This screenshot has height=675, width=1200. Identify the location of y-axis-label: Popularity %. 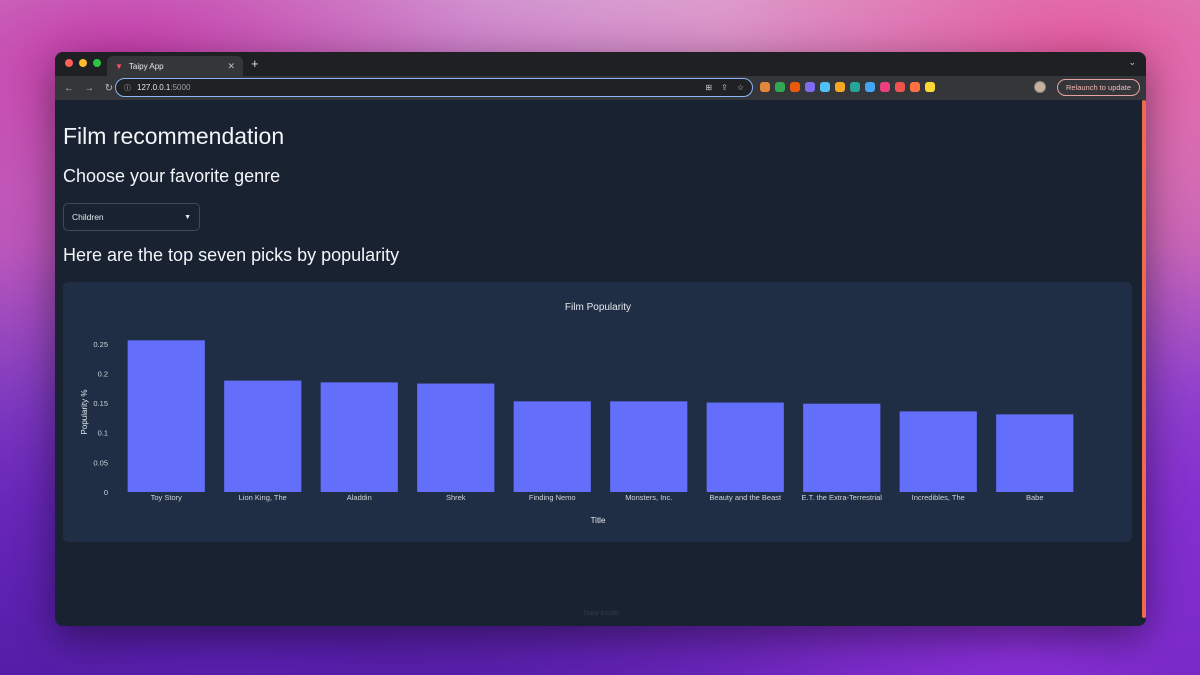
(84, 412).